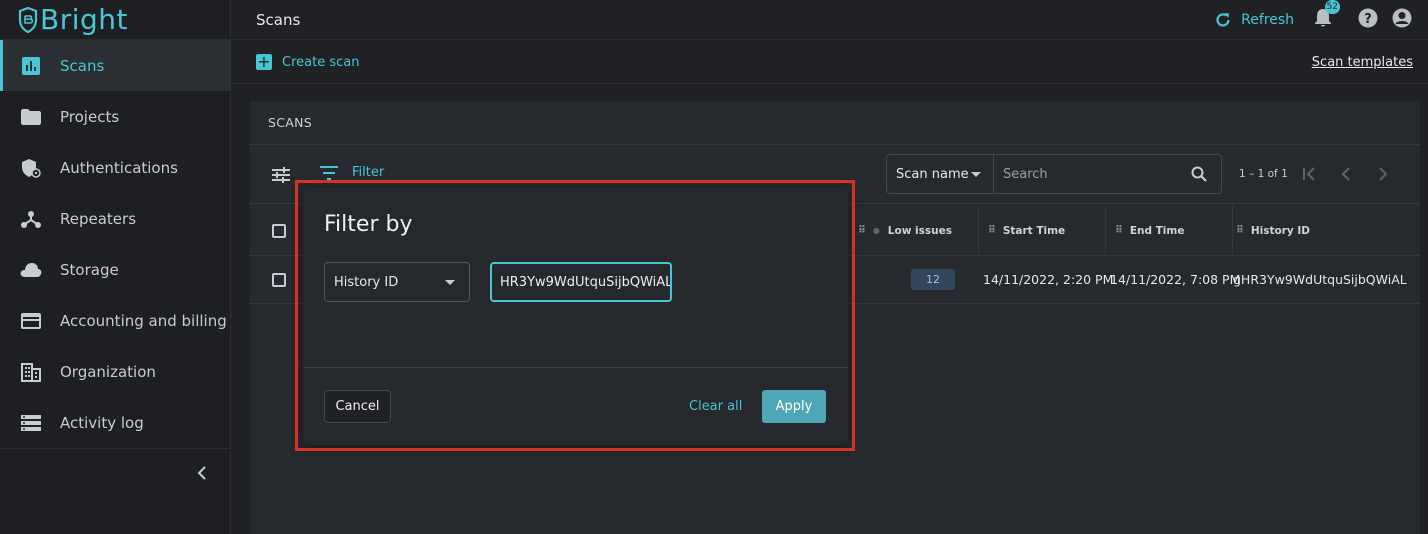  I want to click on create-scan-button: + Create scan, so click(307, 62).